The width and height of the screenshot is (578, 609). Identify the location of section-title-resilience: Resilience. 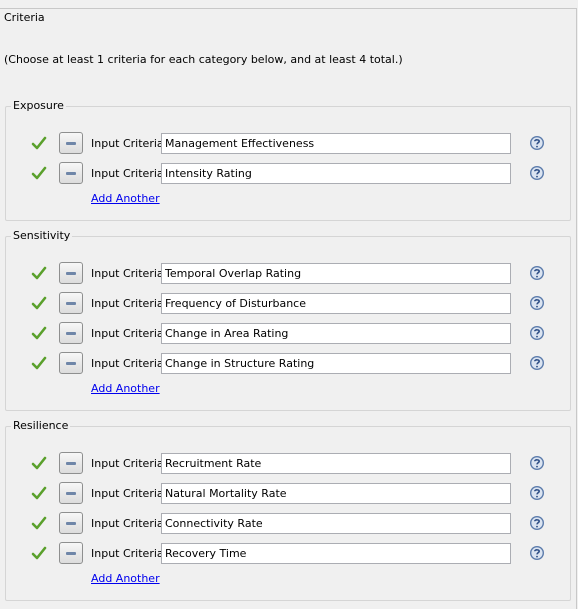
(41, 425).